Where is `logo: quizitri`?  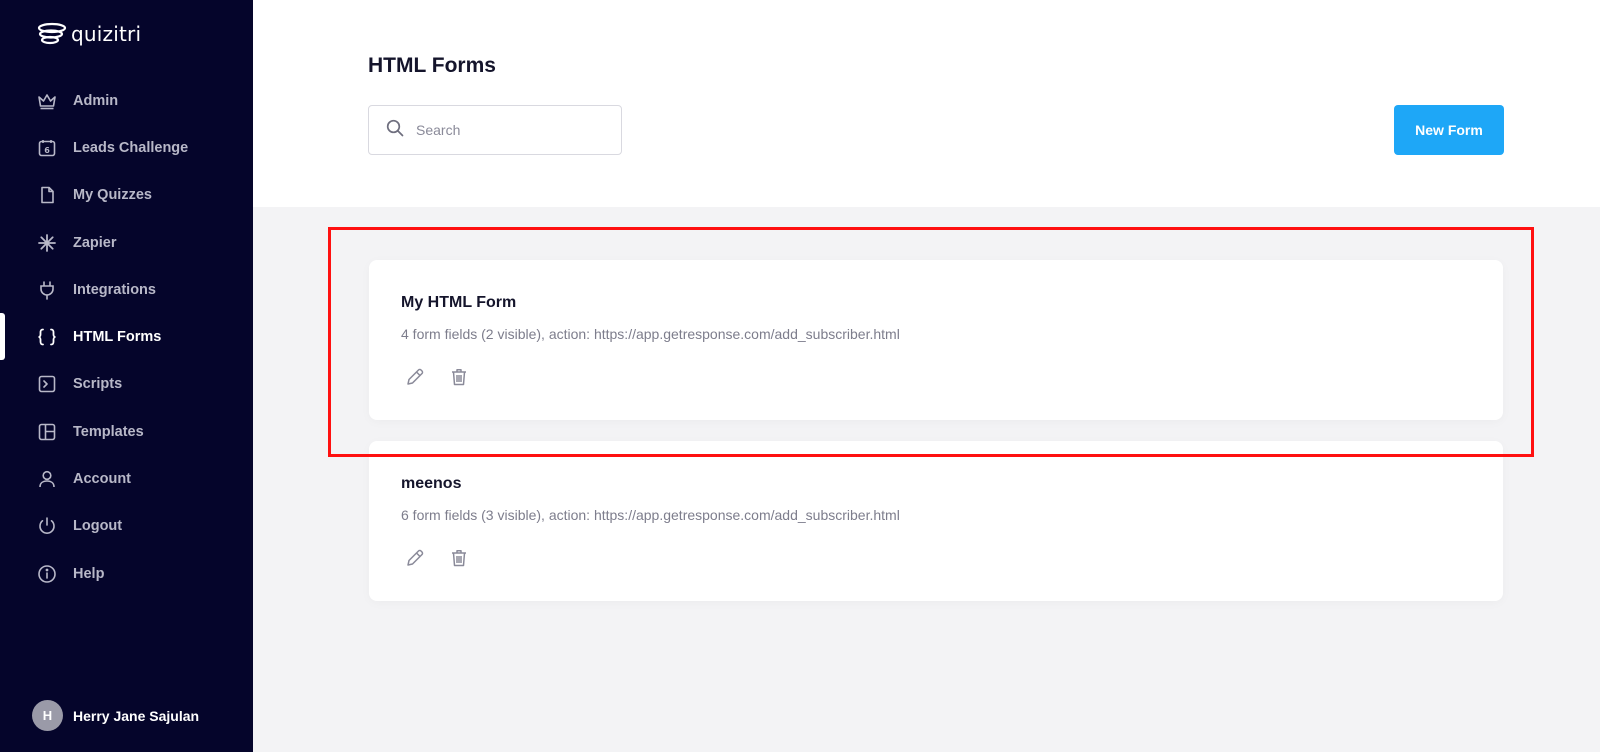
logo: quizitri is located at coordinates (89, 34).